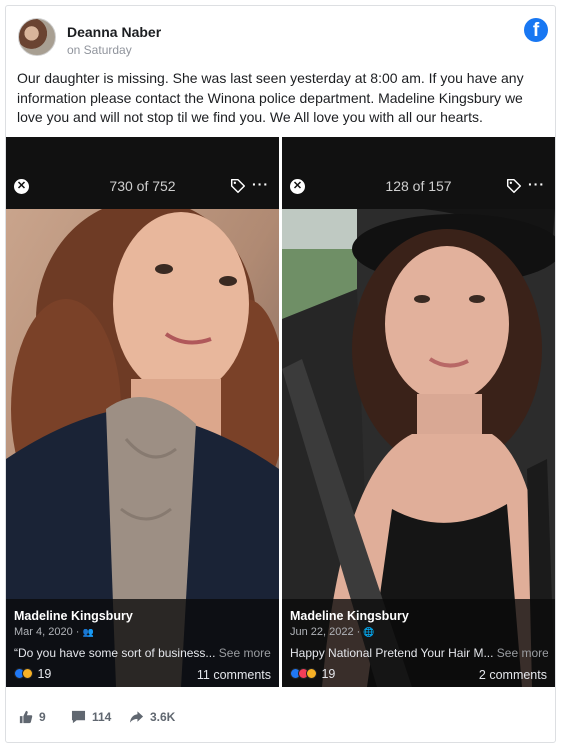 The width and height of the screenshot is (561, 748). I want to click on public-globe-icon: 🌐, so click(369, 632).